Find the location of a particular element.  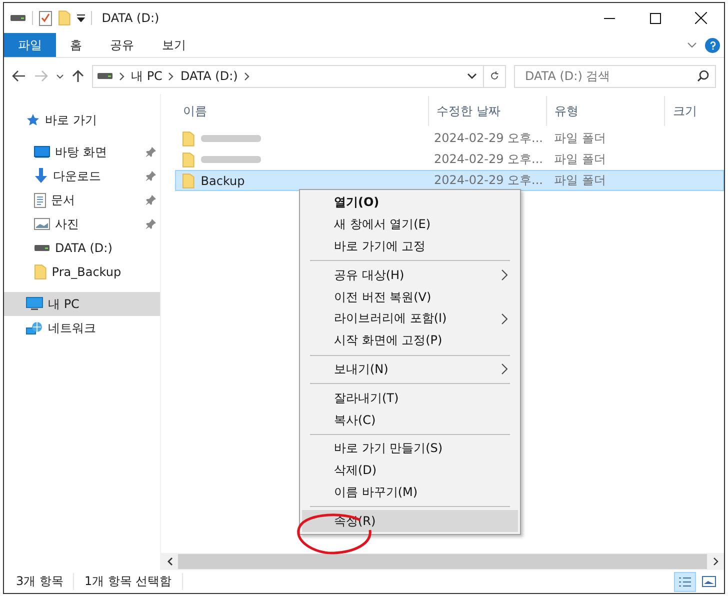

download-arrow-icon is located at coordinates (41, 176).